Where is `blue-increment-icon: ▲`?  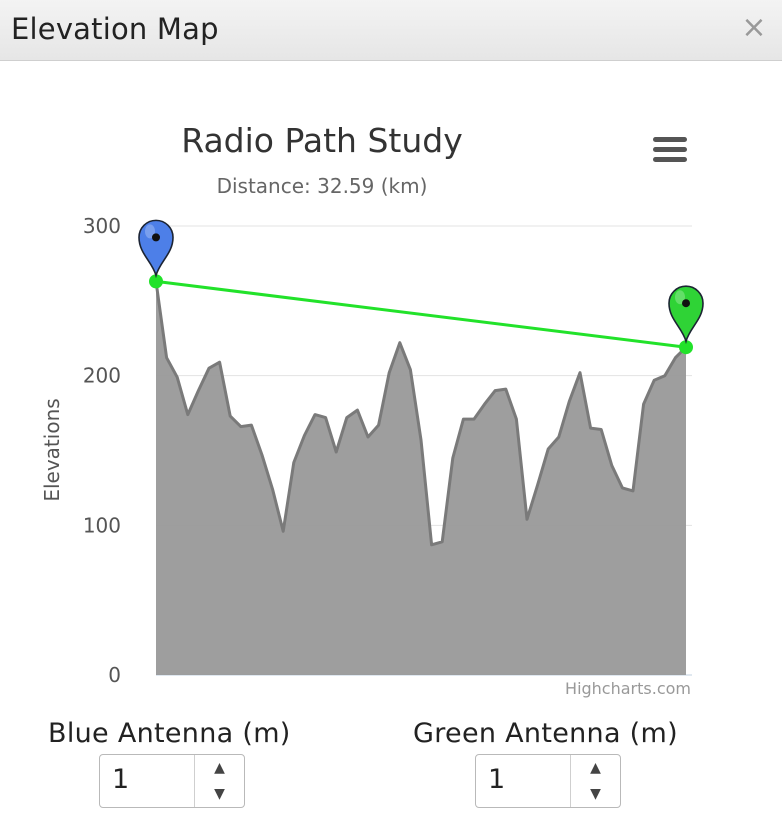
blue-increment-icon: ▲ is located at coordinates (219, 768).